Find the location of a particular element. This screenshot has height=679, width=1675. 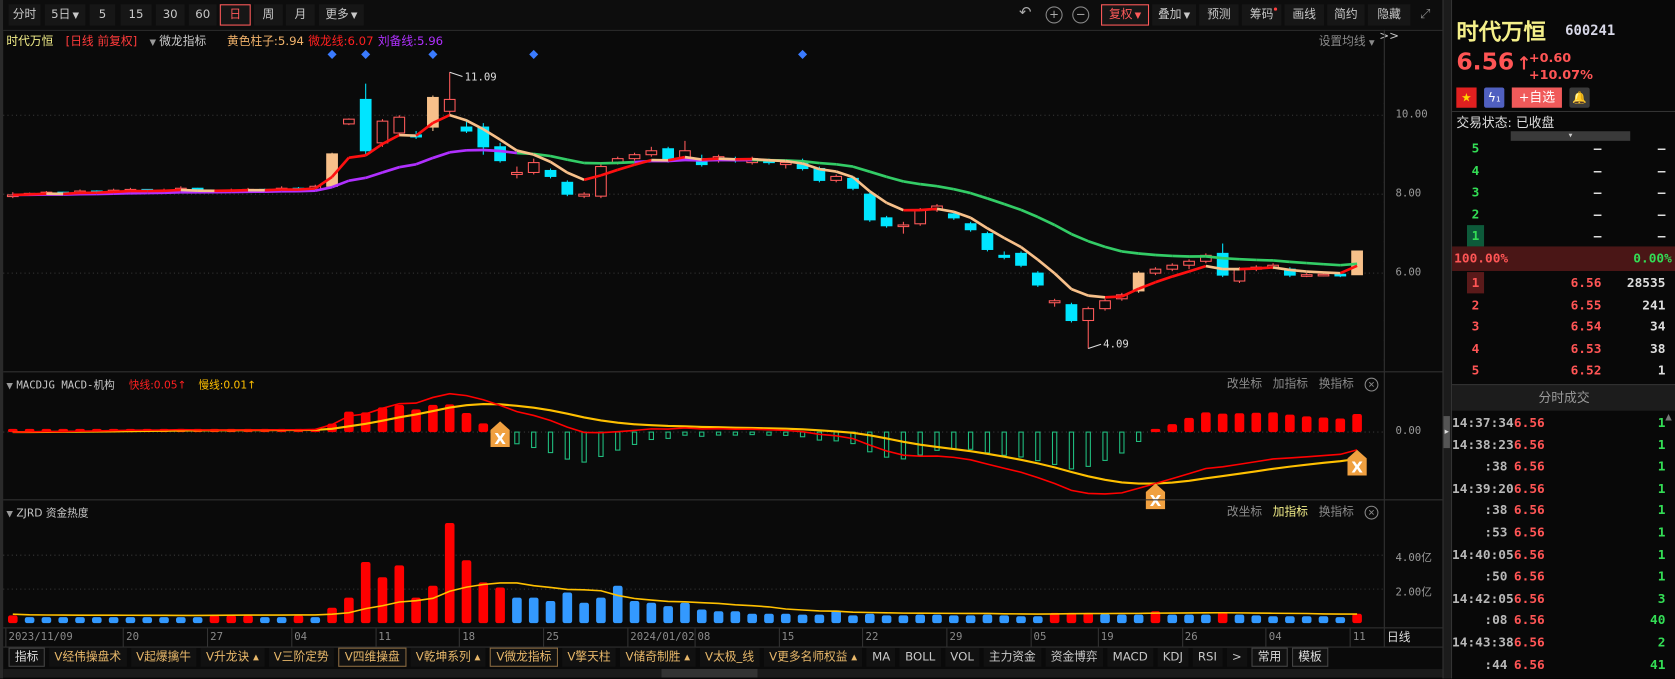

indicator-tab: V太极_线 is located at coordinates (729, 657).